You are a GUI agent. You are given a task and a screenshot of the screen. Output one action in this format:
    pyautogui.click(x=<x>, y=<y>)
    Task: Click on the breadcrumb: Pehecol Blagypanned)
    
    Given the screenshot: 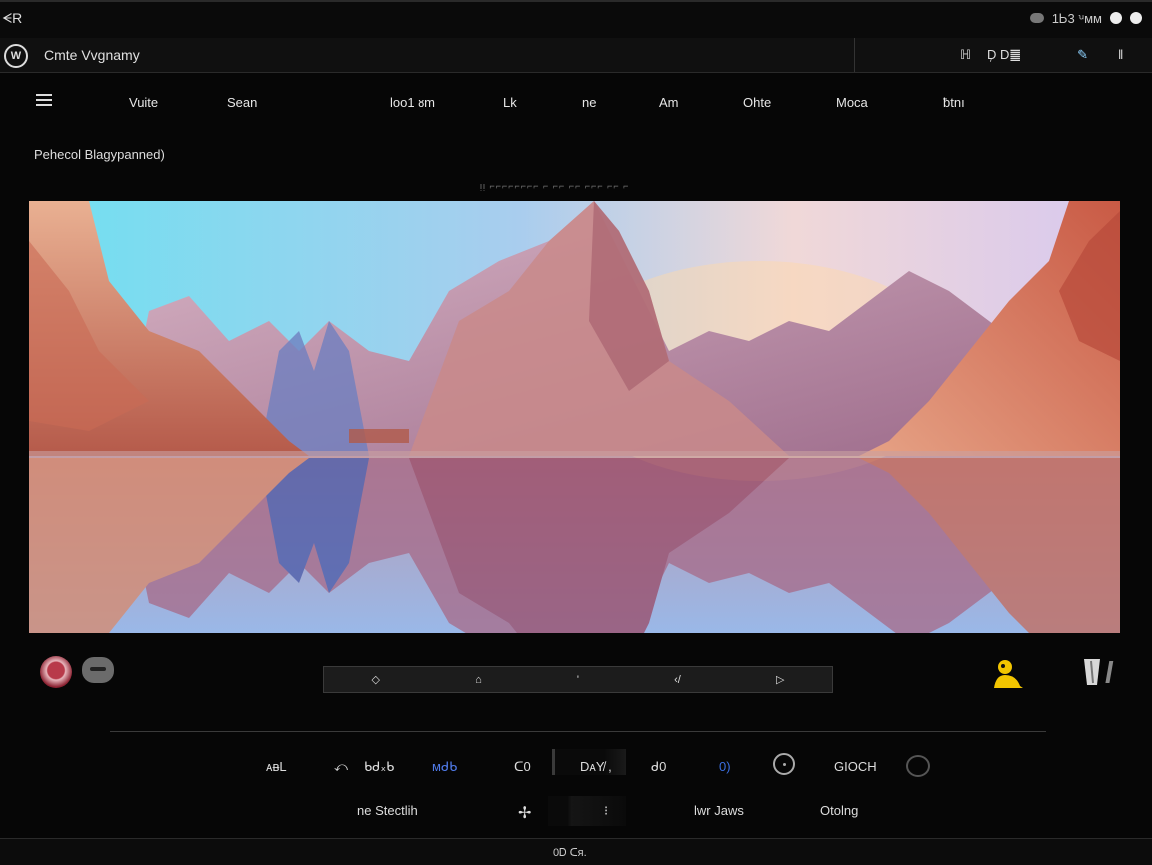 What is the action you would take?
    pyautogui.click(x=99, y=154)
    